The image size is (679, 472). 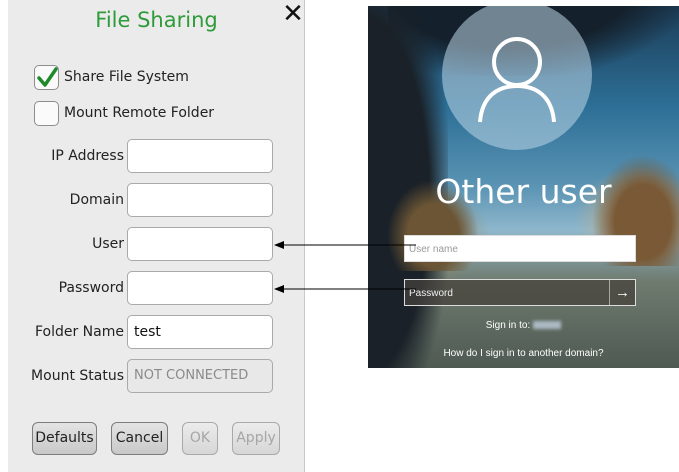 I want to click on share-file-system-label: Share File System, so click(x=126, y=77).